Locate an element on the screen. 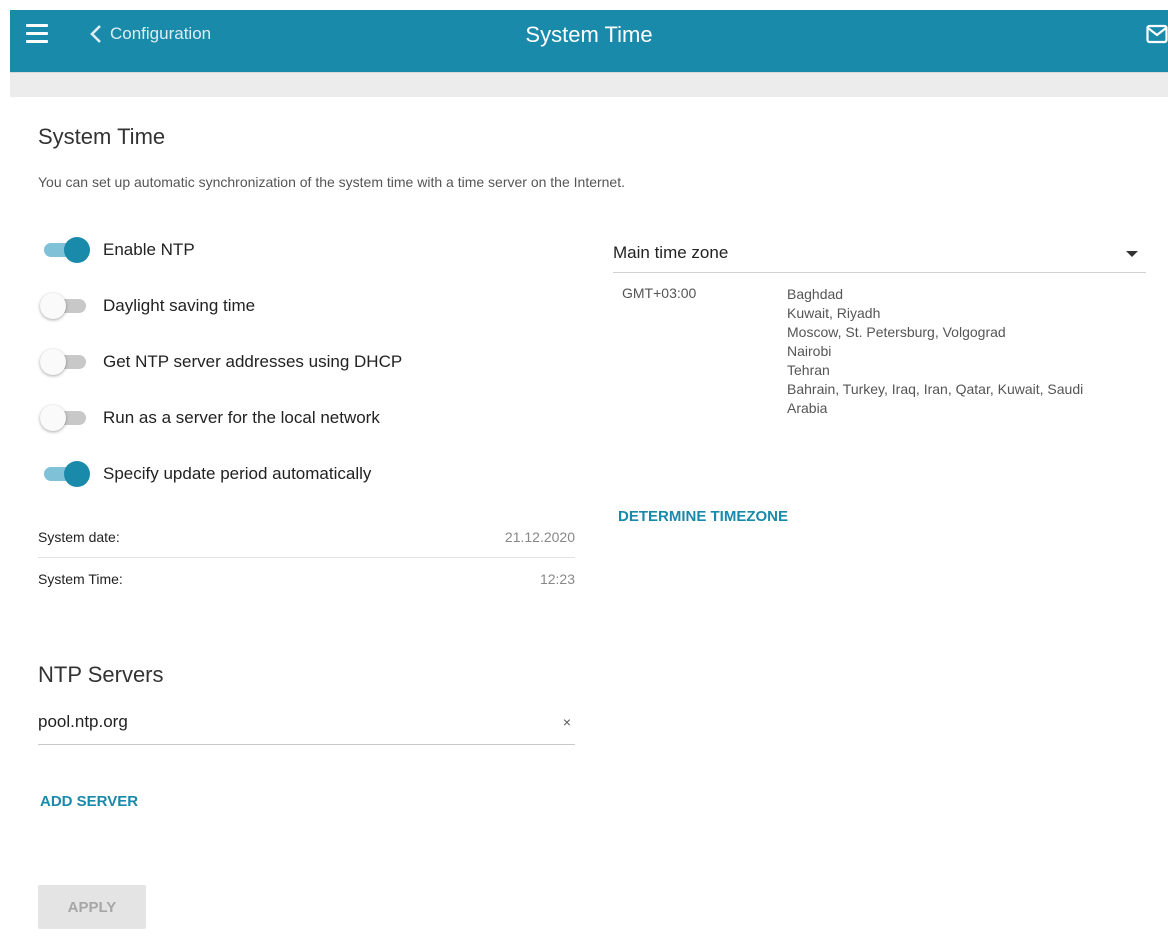 This screenshot has width=1168, height=952. system-time-value: 12:23 is located at coordinates (557, 579).